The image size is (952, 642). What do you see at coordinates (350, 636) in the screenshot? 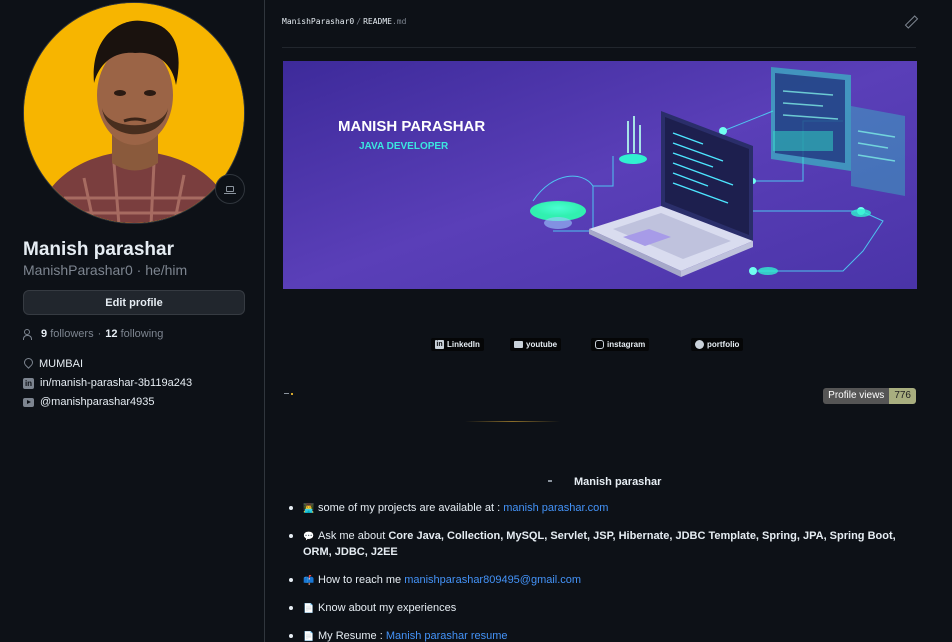
I see `list-item-text: My Resume :` at bounding box center [350, 636].